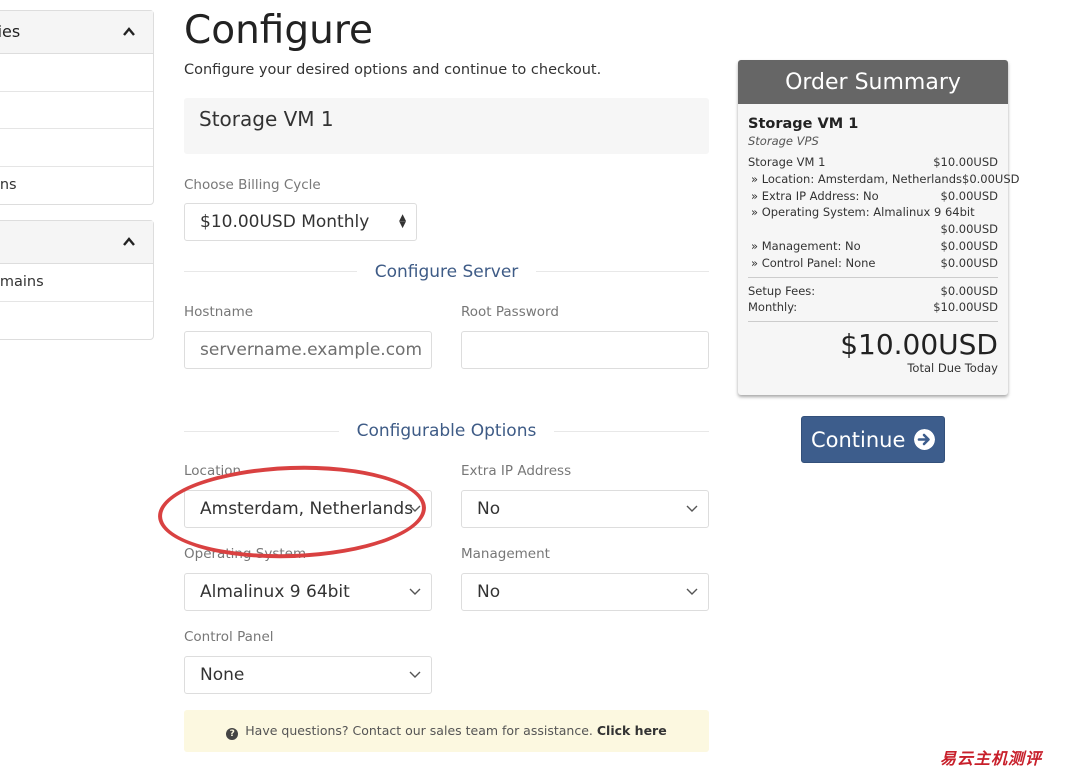  What do you see at coordinates (222, 675) in the screenshot?
I see `control-panel-value: None` at bounding box center [222, 675].